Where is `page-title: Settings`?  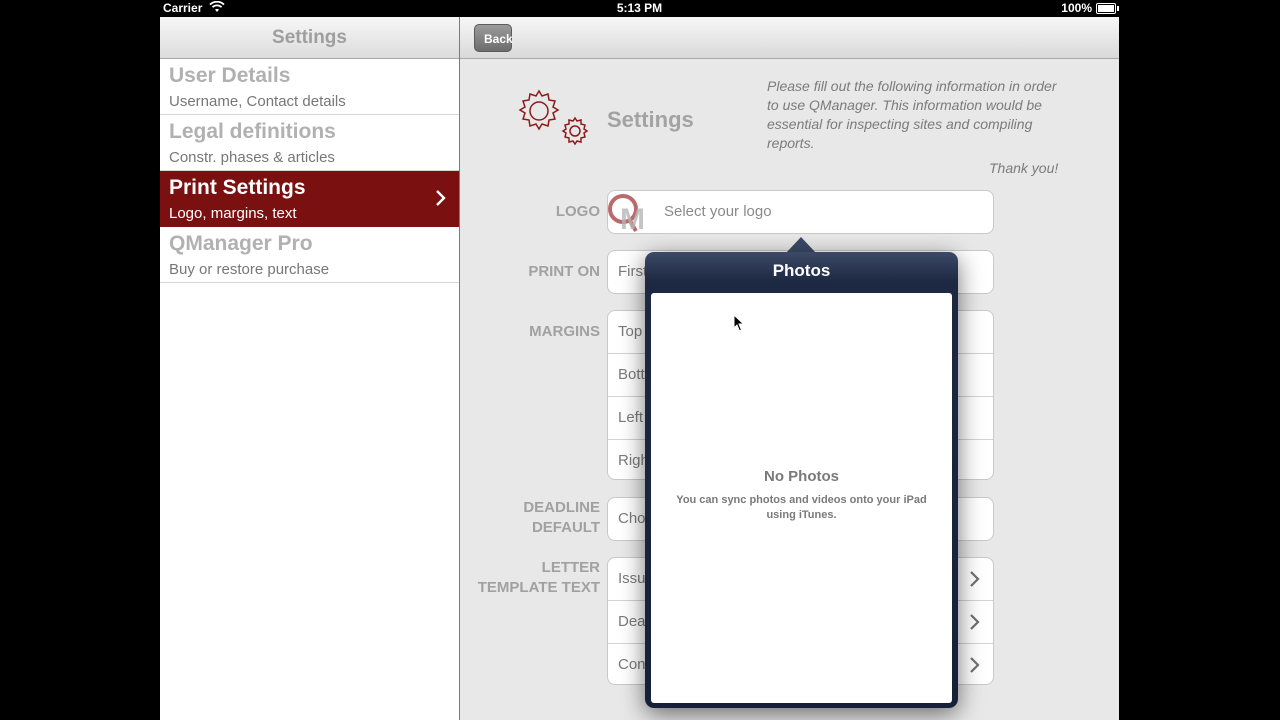
page-title: Settings is located at coordinates (650, 119).